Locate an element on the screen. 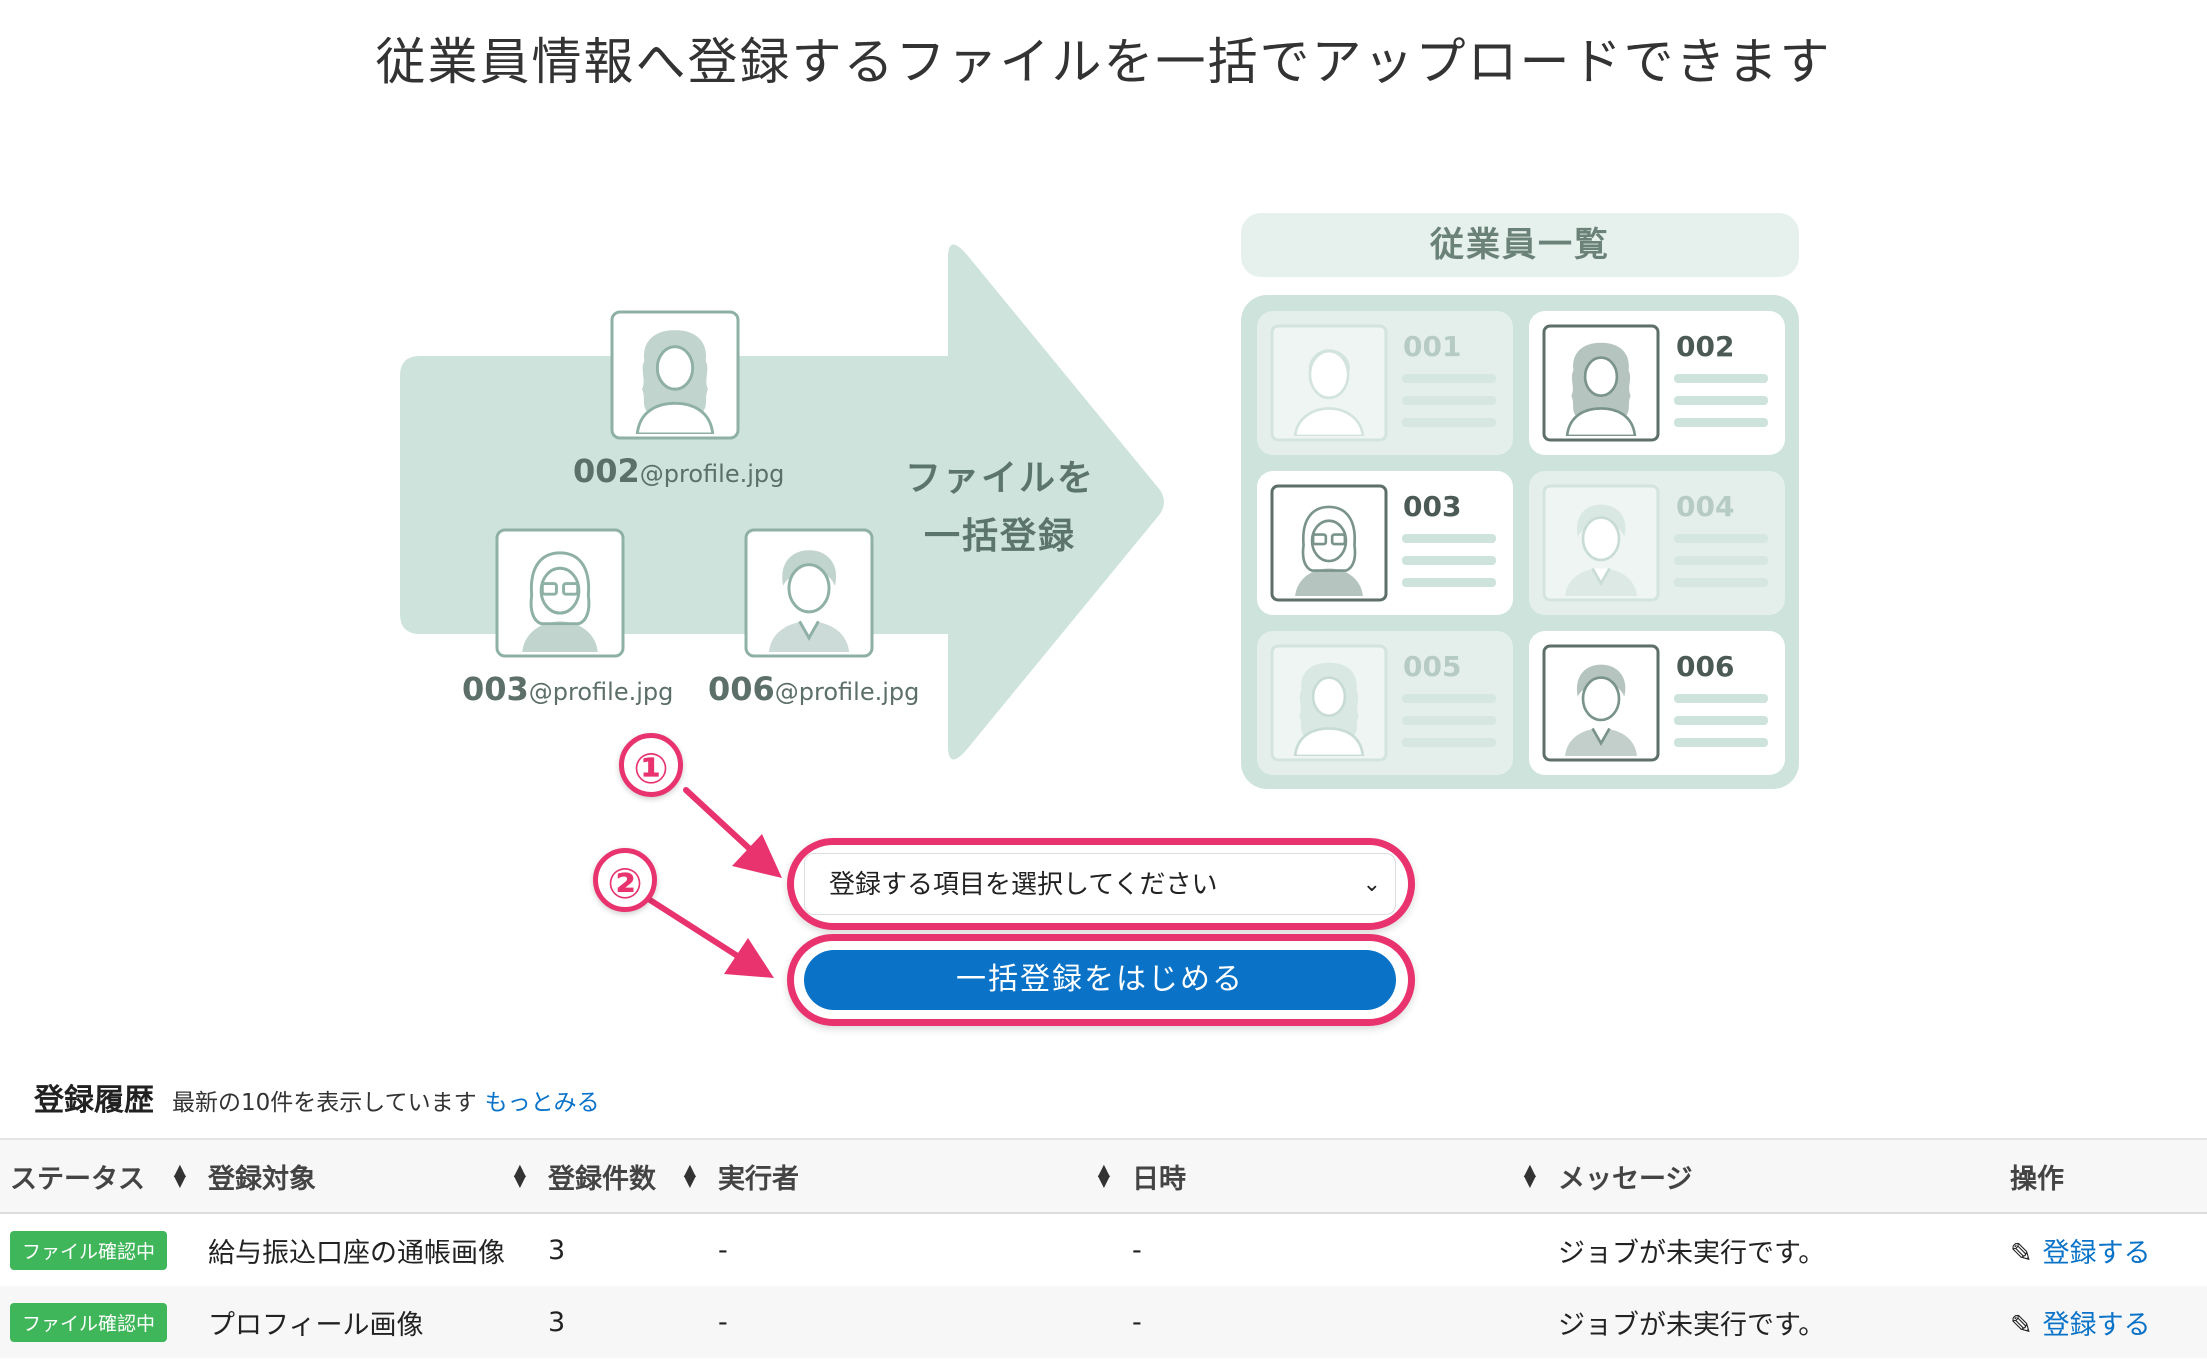 The image size is (2207, 1369). employee-number: 003 is located at coordinates (1432, 506).